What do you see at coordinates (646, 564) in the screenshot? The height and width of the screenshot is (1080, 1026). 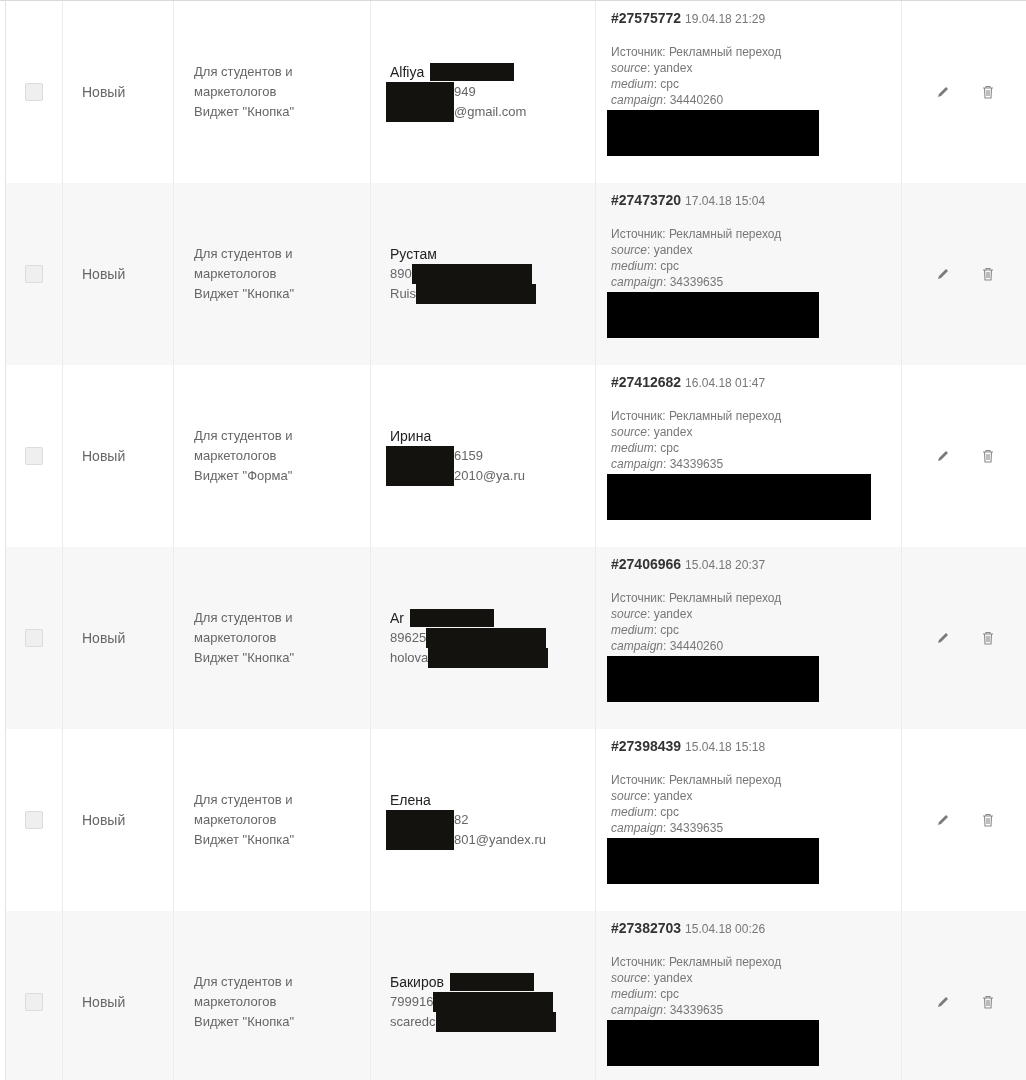 I see `order-number: #27406966` at bounding box center [646, 564].